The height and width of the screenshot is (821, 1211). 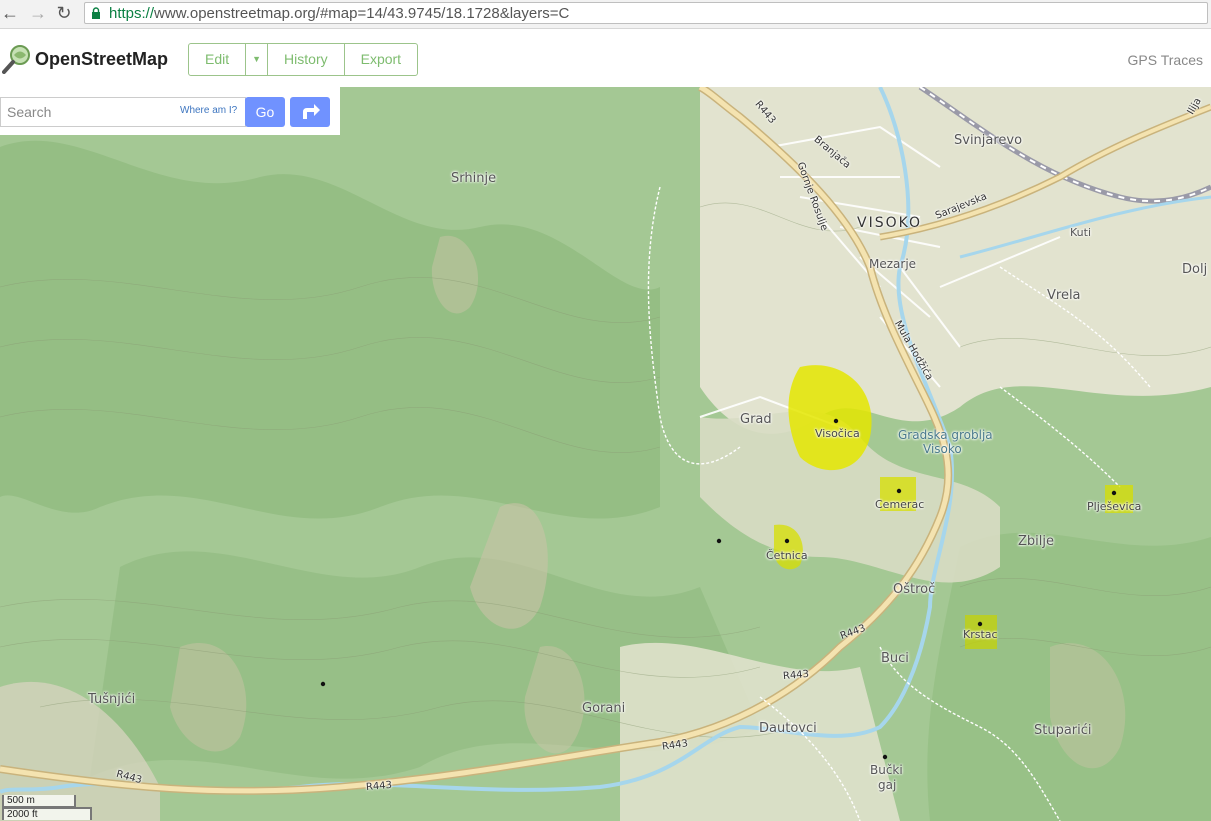 What do you see at coordinates (47, 813) in the screenshot?
I see `scale-imperial: 2000 ft` at bounding box center [47, 813].